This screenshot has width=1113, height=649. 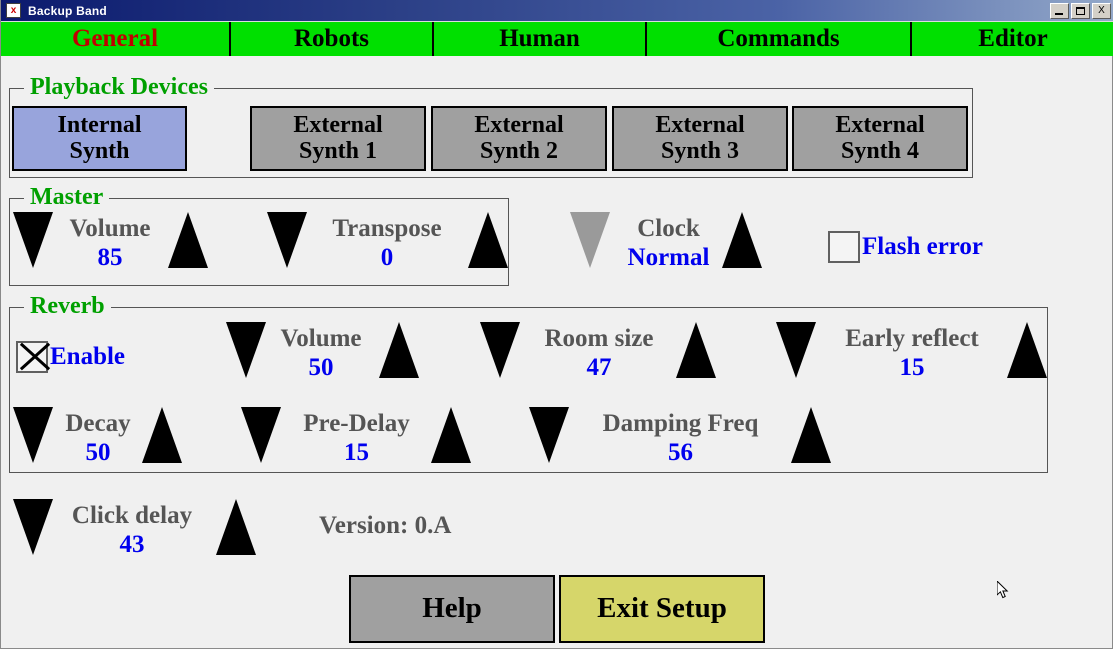 I want to click on master-transpose-down-arrow, so click(x=287, y=240).